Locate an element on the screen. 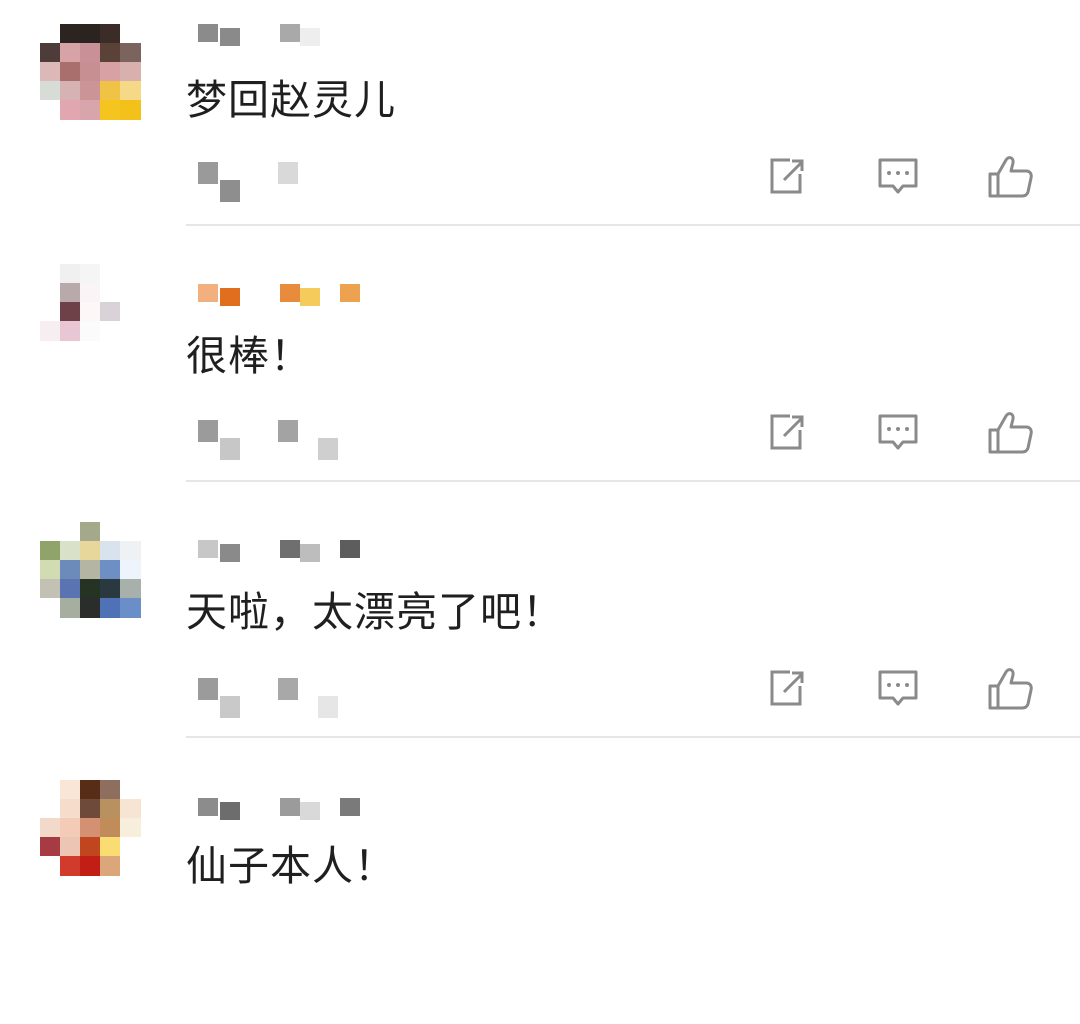 This screenshot has width=1080, height=1024. comment-icon is located at coordinates (898, 432).